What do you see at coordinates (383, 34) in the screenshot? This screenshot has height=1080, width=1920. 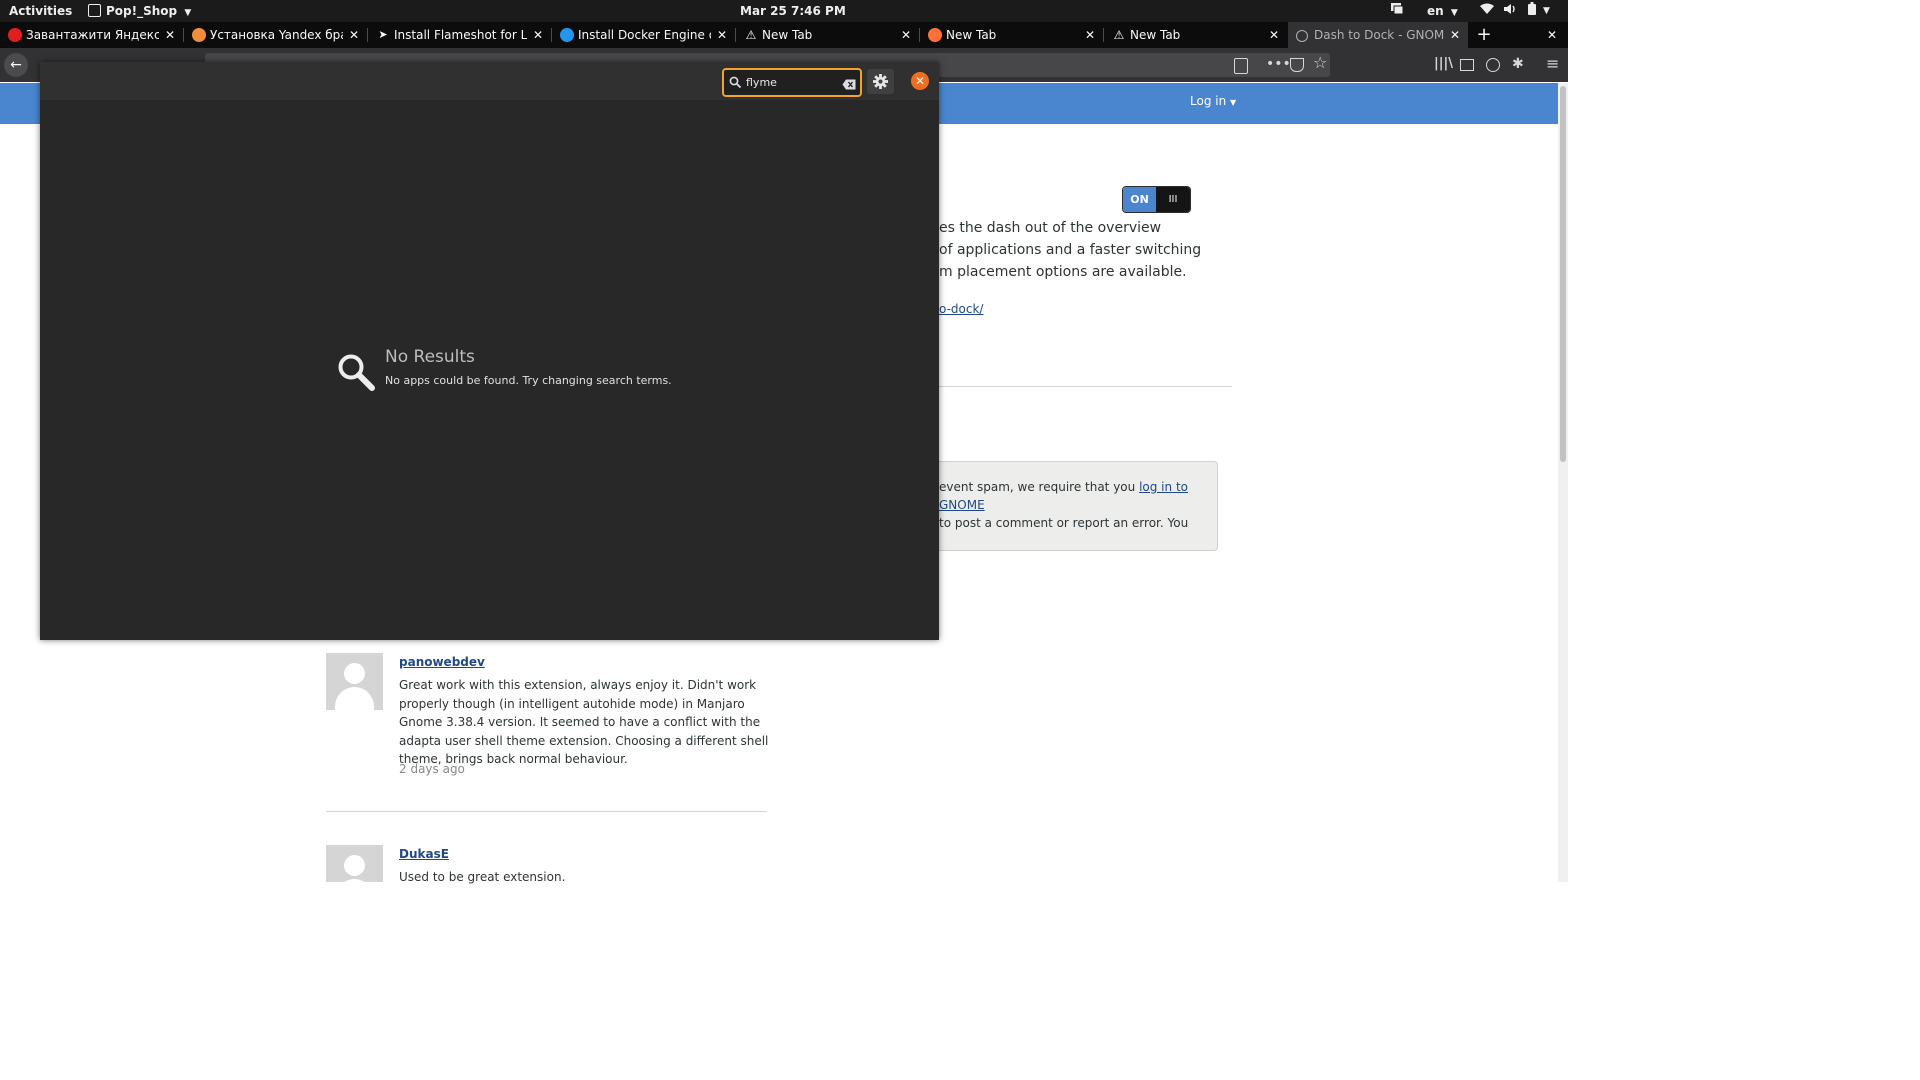 I see `flameshot-favicon-icon: ➤` at bounding box center [383, 34].